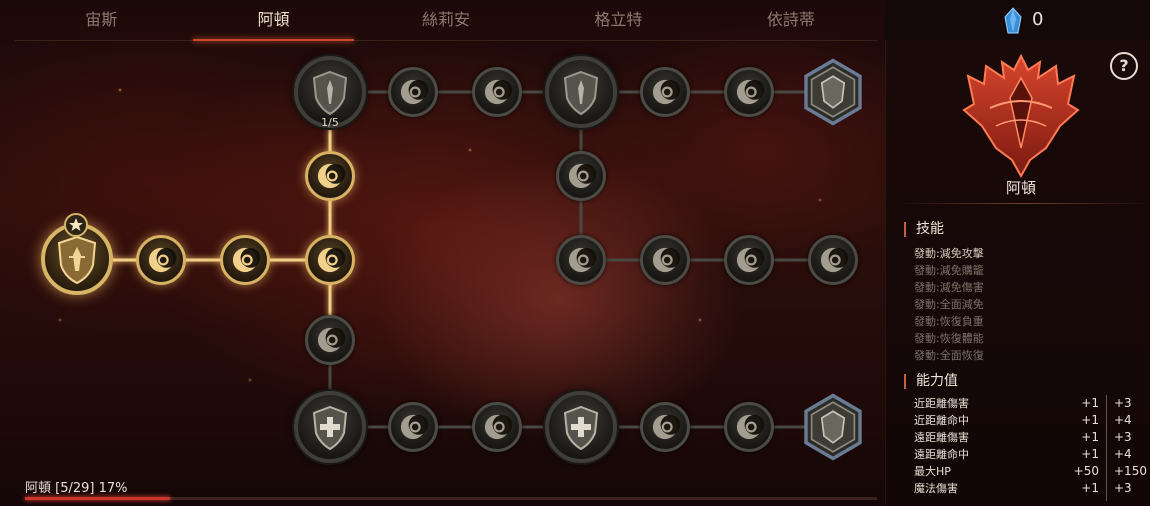 Image resolution: width=1150 pixels, height=506 pixels. I want to click on crystal-count: 0, so click(1038, 19).